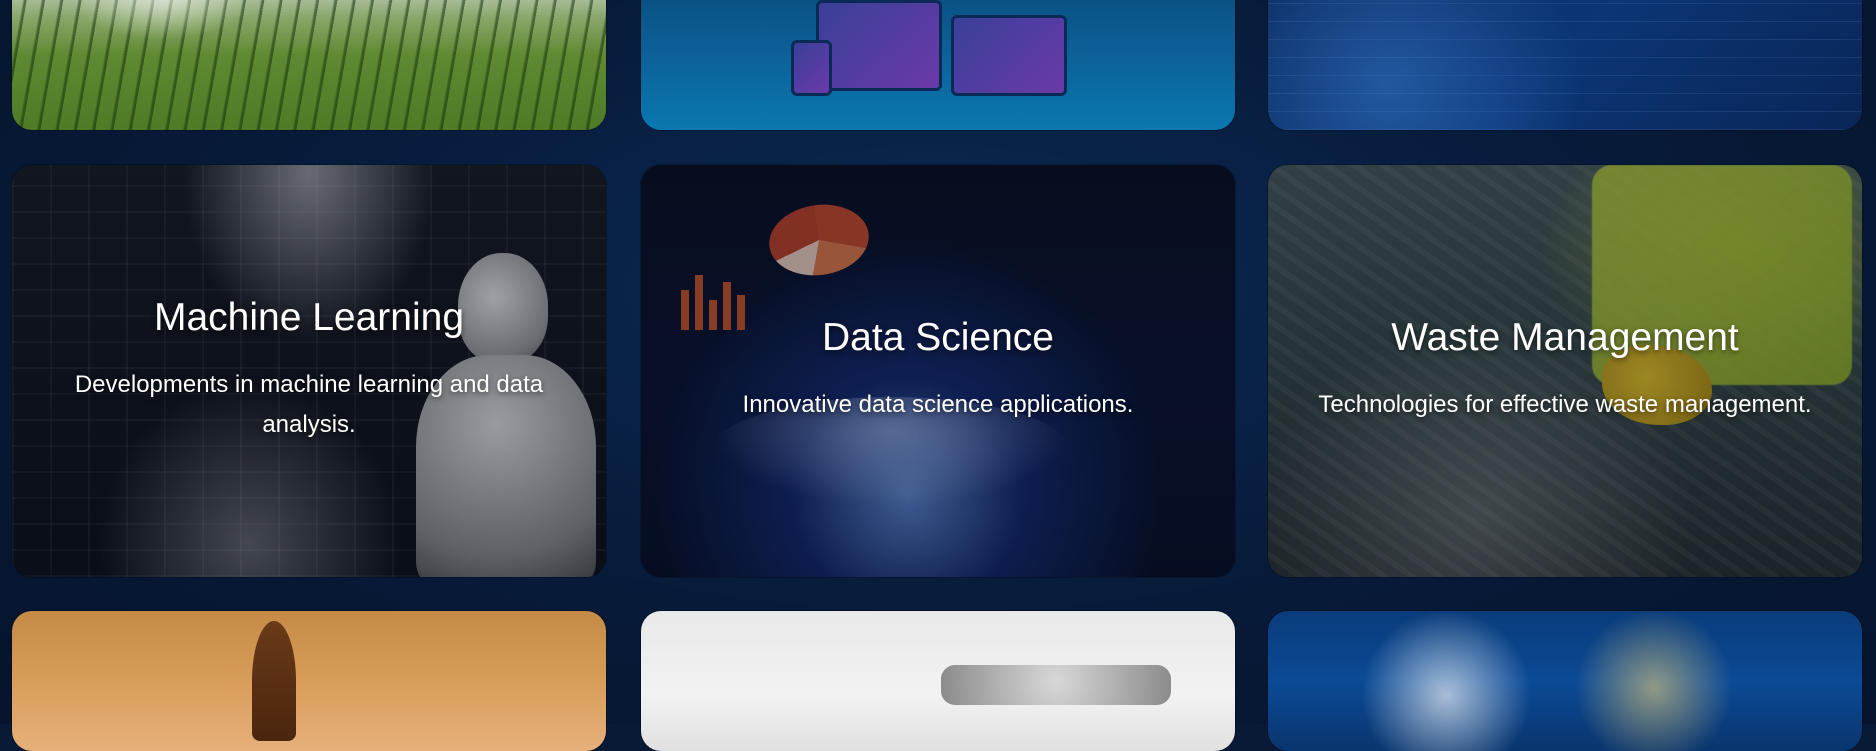 This screenshot has width=1876, height=751. I want to click on cybersecurity-image, so click(1565, 65).